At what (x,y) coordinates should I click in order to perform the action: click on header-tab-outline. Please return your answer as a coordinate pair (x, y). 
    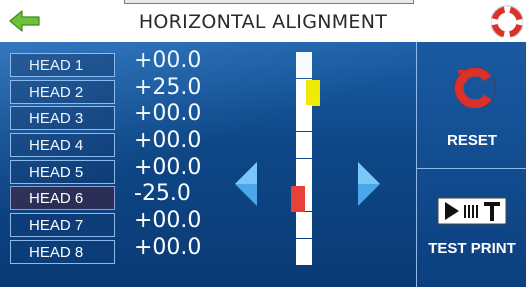
    Looking at the image, I should click on (269, 2).